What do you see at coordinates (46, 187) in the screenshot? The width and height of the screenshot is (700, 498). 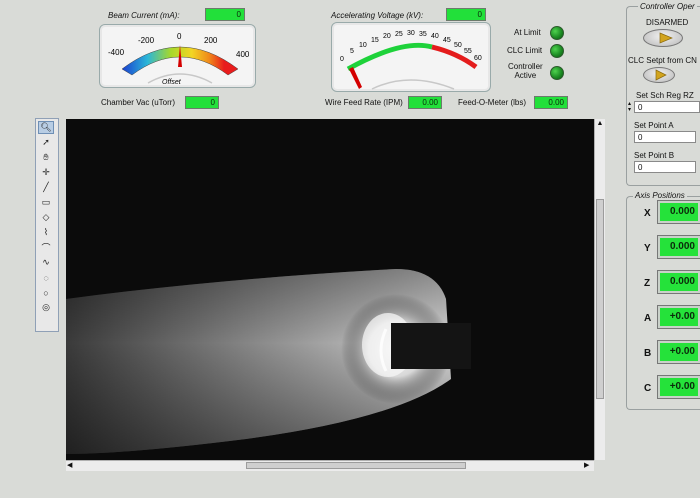 I see `line-icon: ╱` at bounding box center [46, 187].